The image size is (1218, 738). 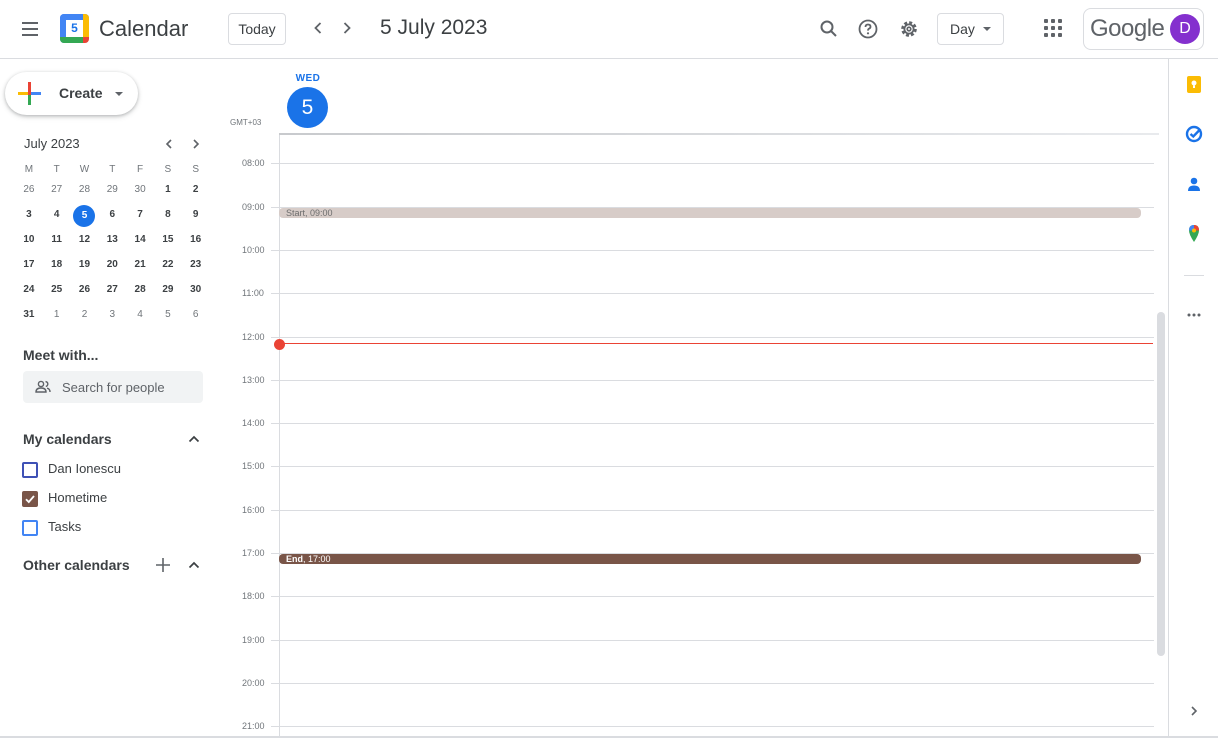 I want to click on mini-calendar-day-number: 29, so click(x=168, y=289).